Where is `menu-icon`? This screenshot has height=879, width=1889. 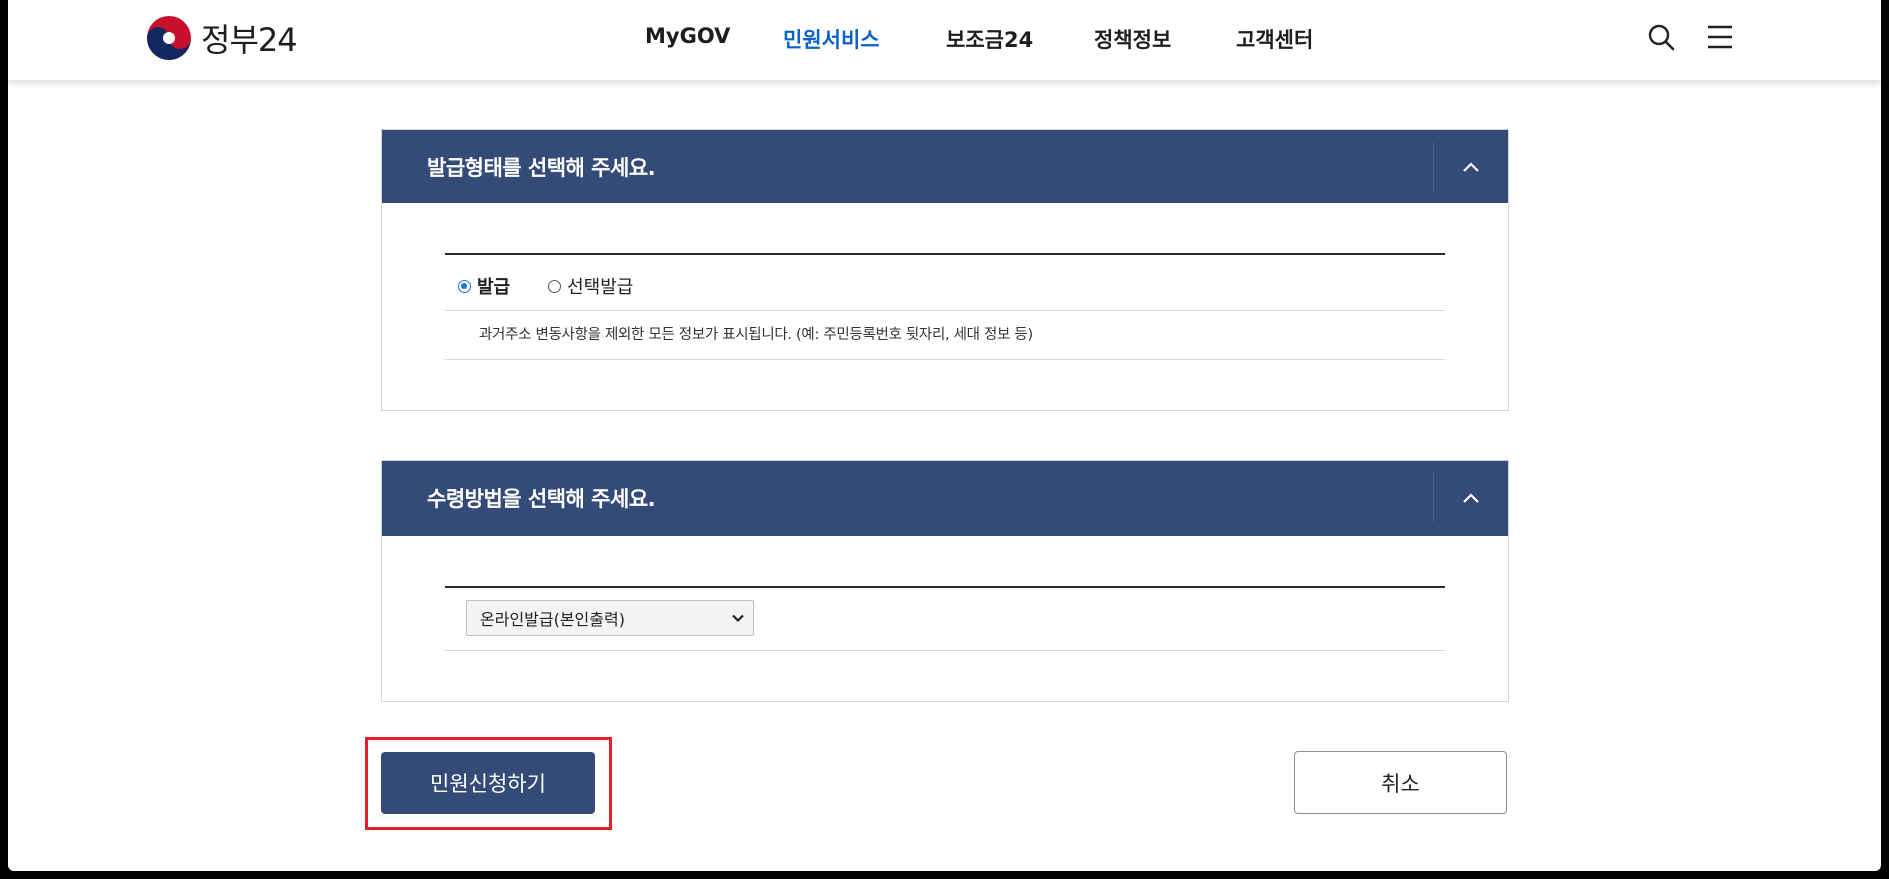
menu-icon is located at coordinates (1720, 37).